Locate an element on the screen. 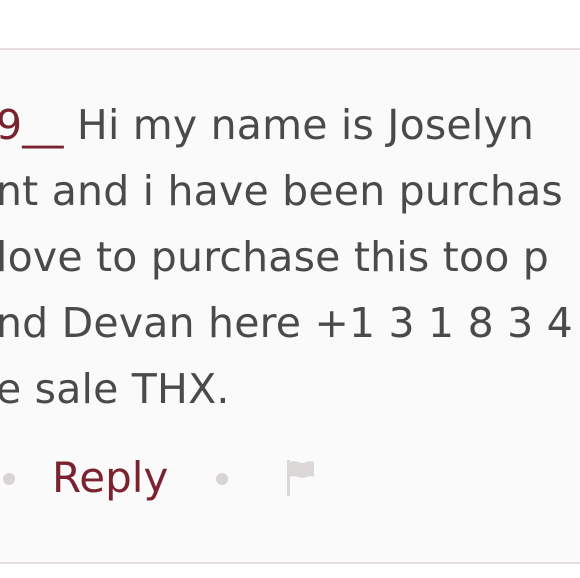 This screenshot has height=578, width=580. flag-icon is located at coordinates (301, 478).